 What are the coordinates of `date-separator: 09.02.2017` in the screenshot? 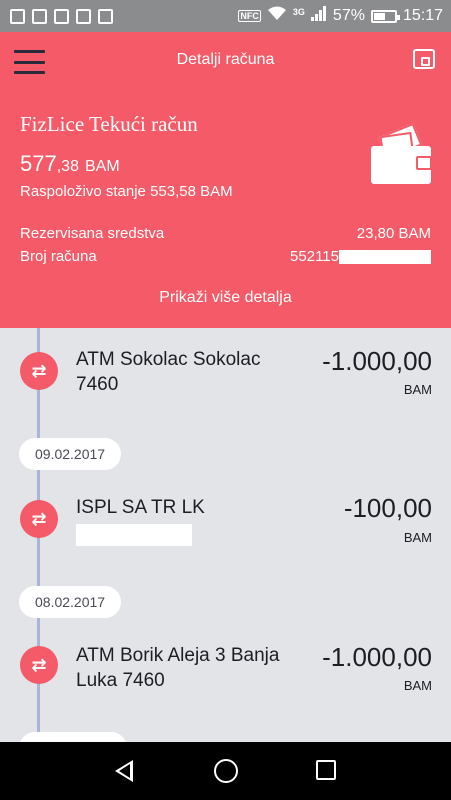 It's located at (70, 454).